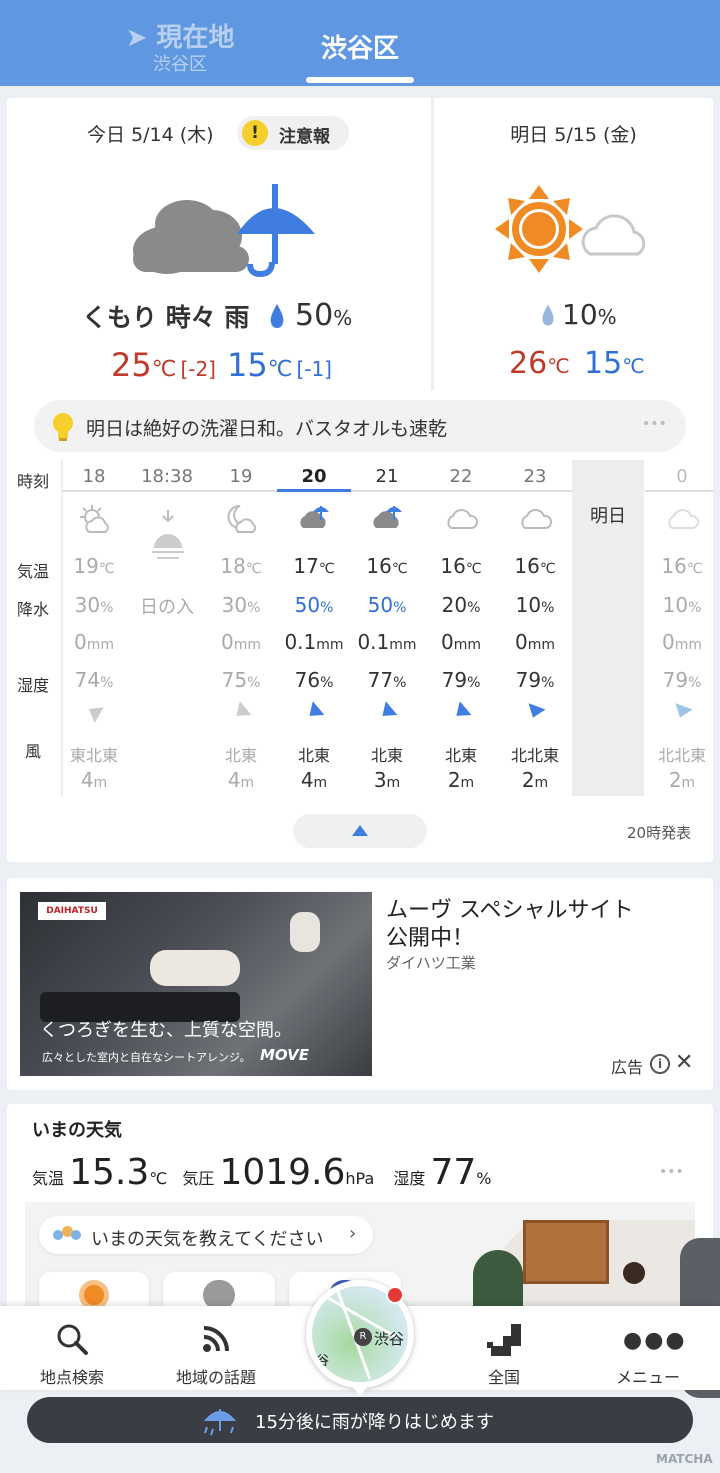  I want to click on people-icon, so click(67, 1235).